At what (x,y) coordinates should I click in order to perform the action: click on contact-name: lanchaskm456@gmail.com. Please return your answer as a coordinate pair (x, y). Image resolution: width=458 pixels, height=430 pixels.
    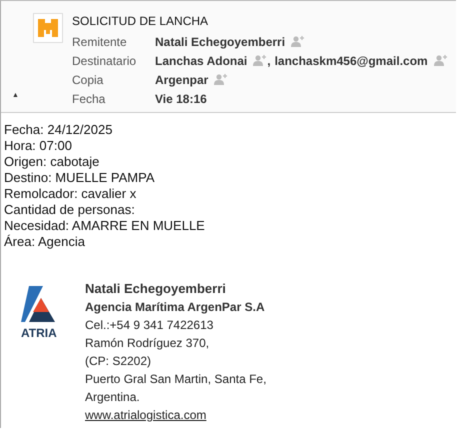
    Looking at the image, I should click on (351, 61).